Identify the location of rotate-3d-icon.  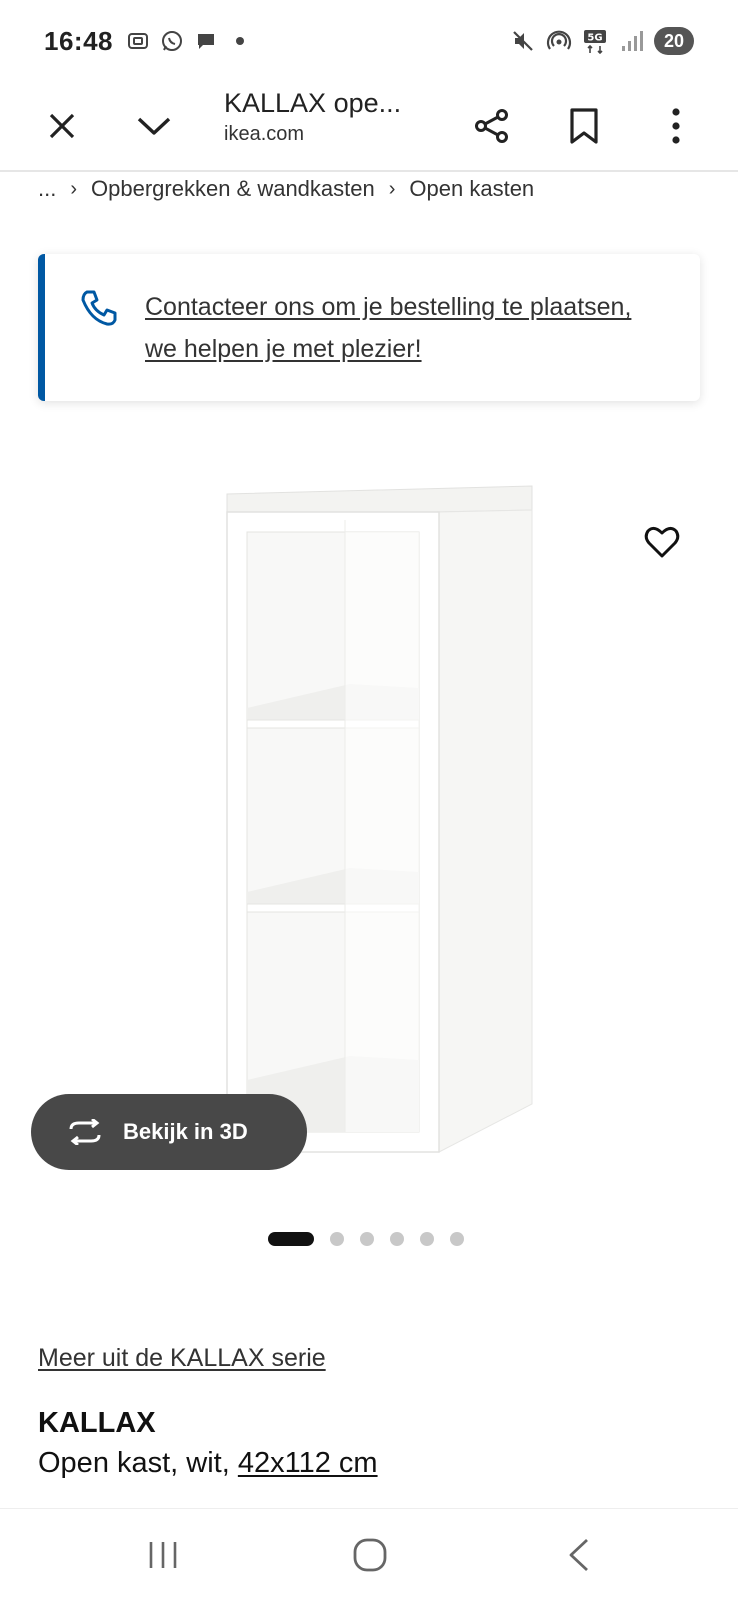
(85, 1132).